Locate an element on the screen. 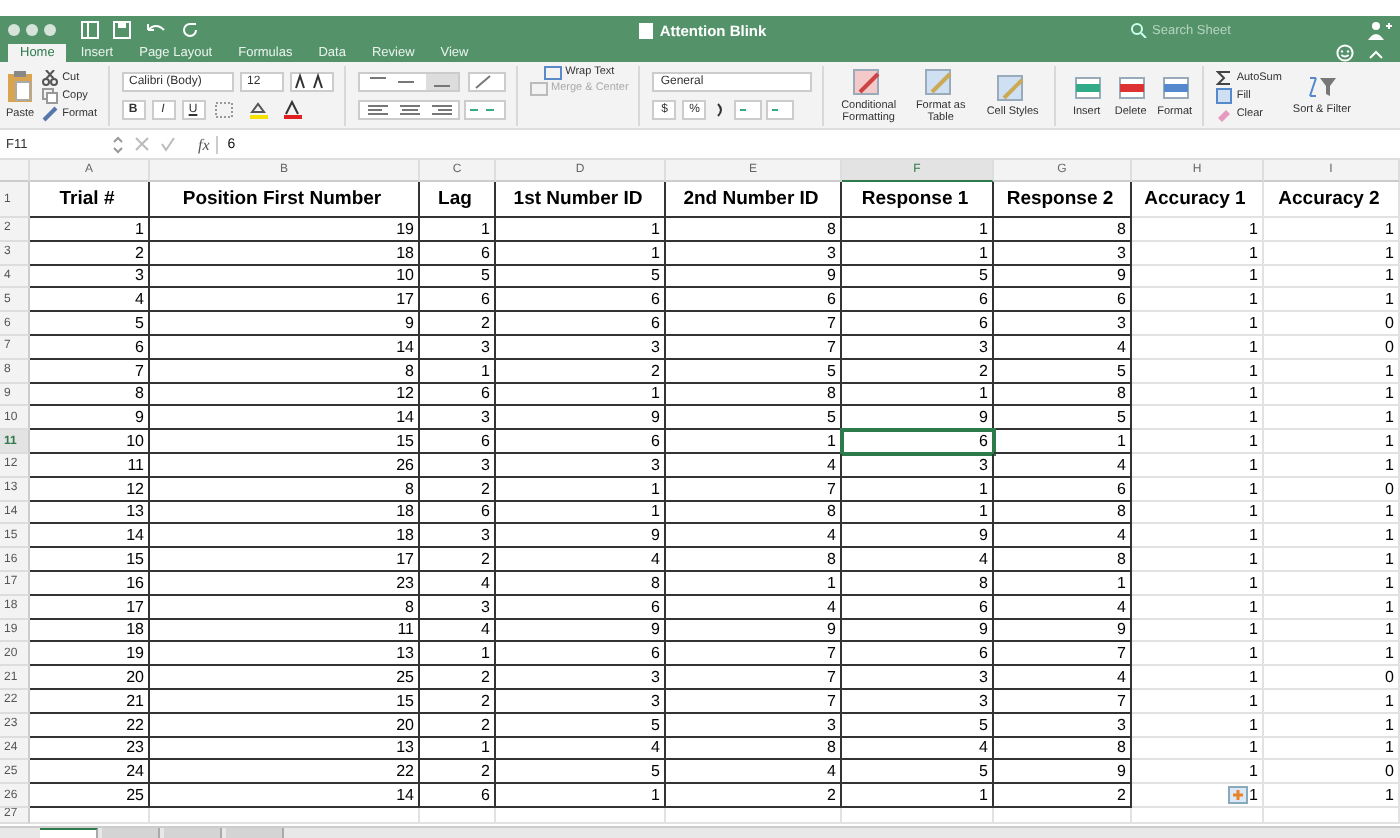 Image resolution: width=1400 pixels, height=838 pixels. table-cell: 23 is located at coordinates (90, 749).